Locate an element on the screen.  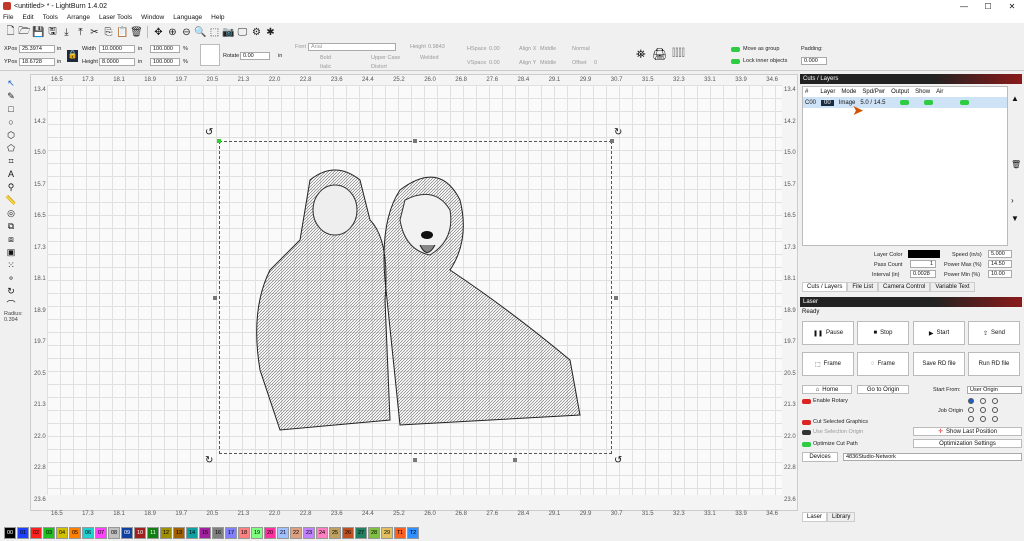
layer-output-toggle is located at coordinates (905, 102).